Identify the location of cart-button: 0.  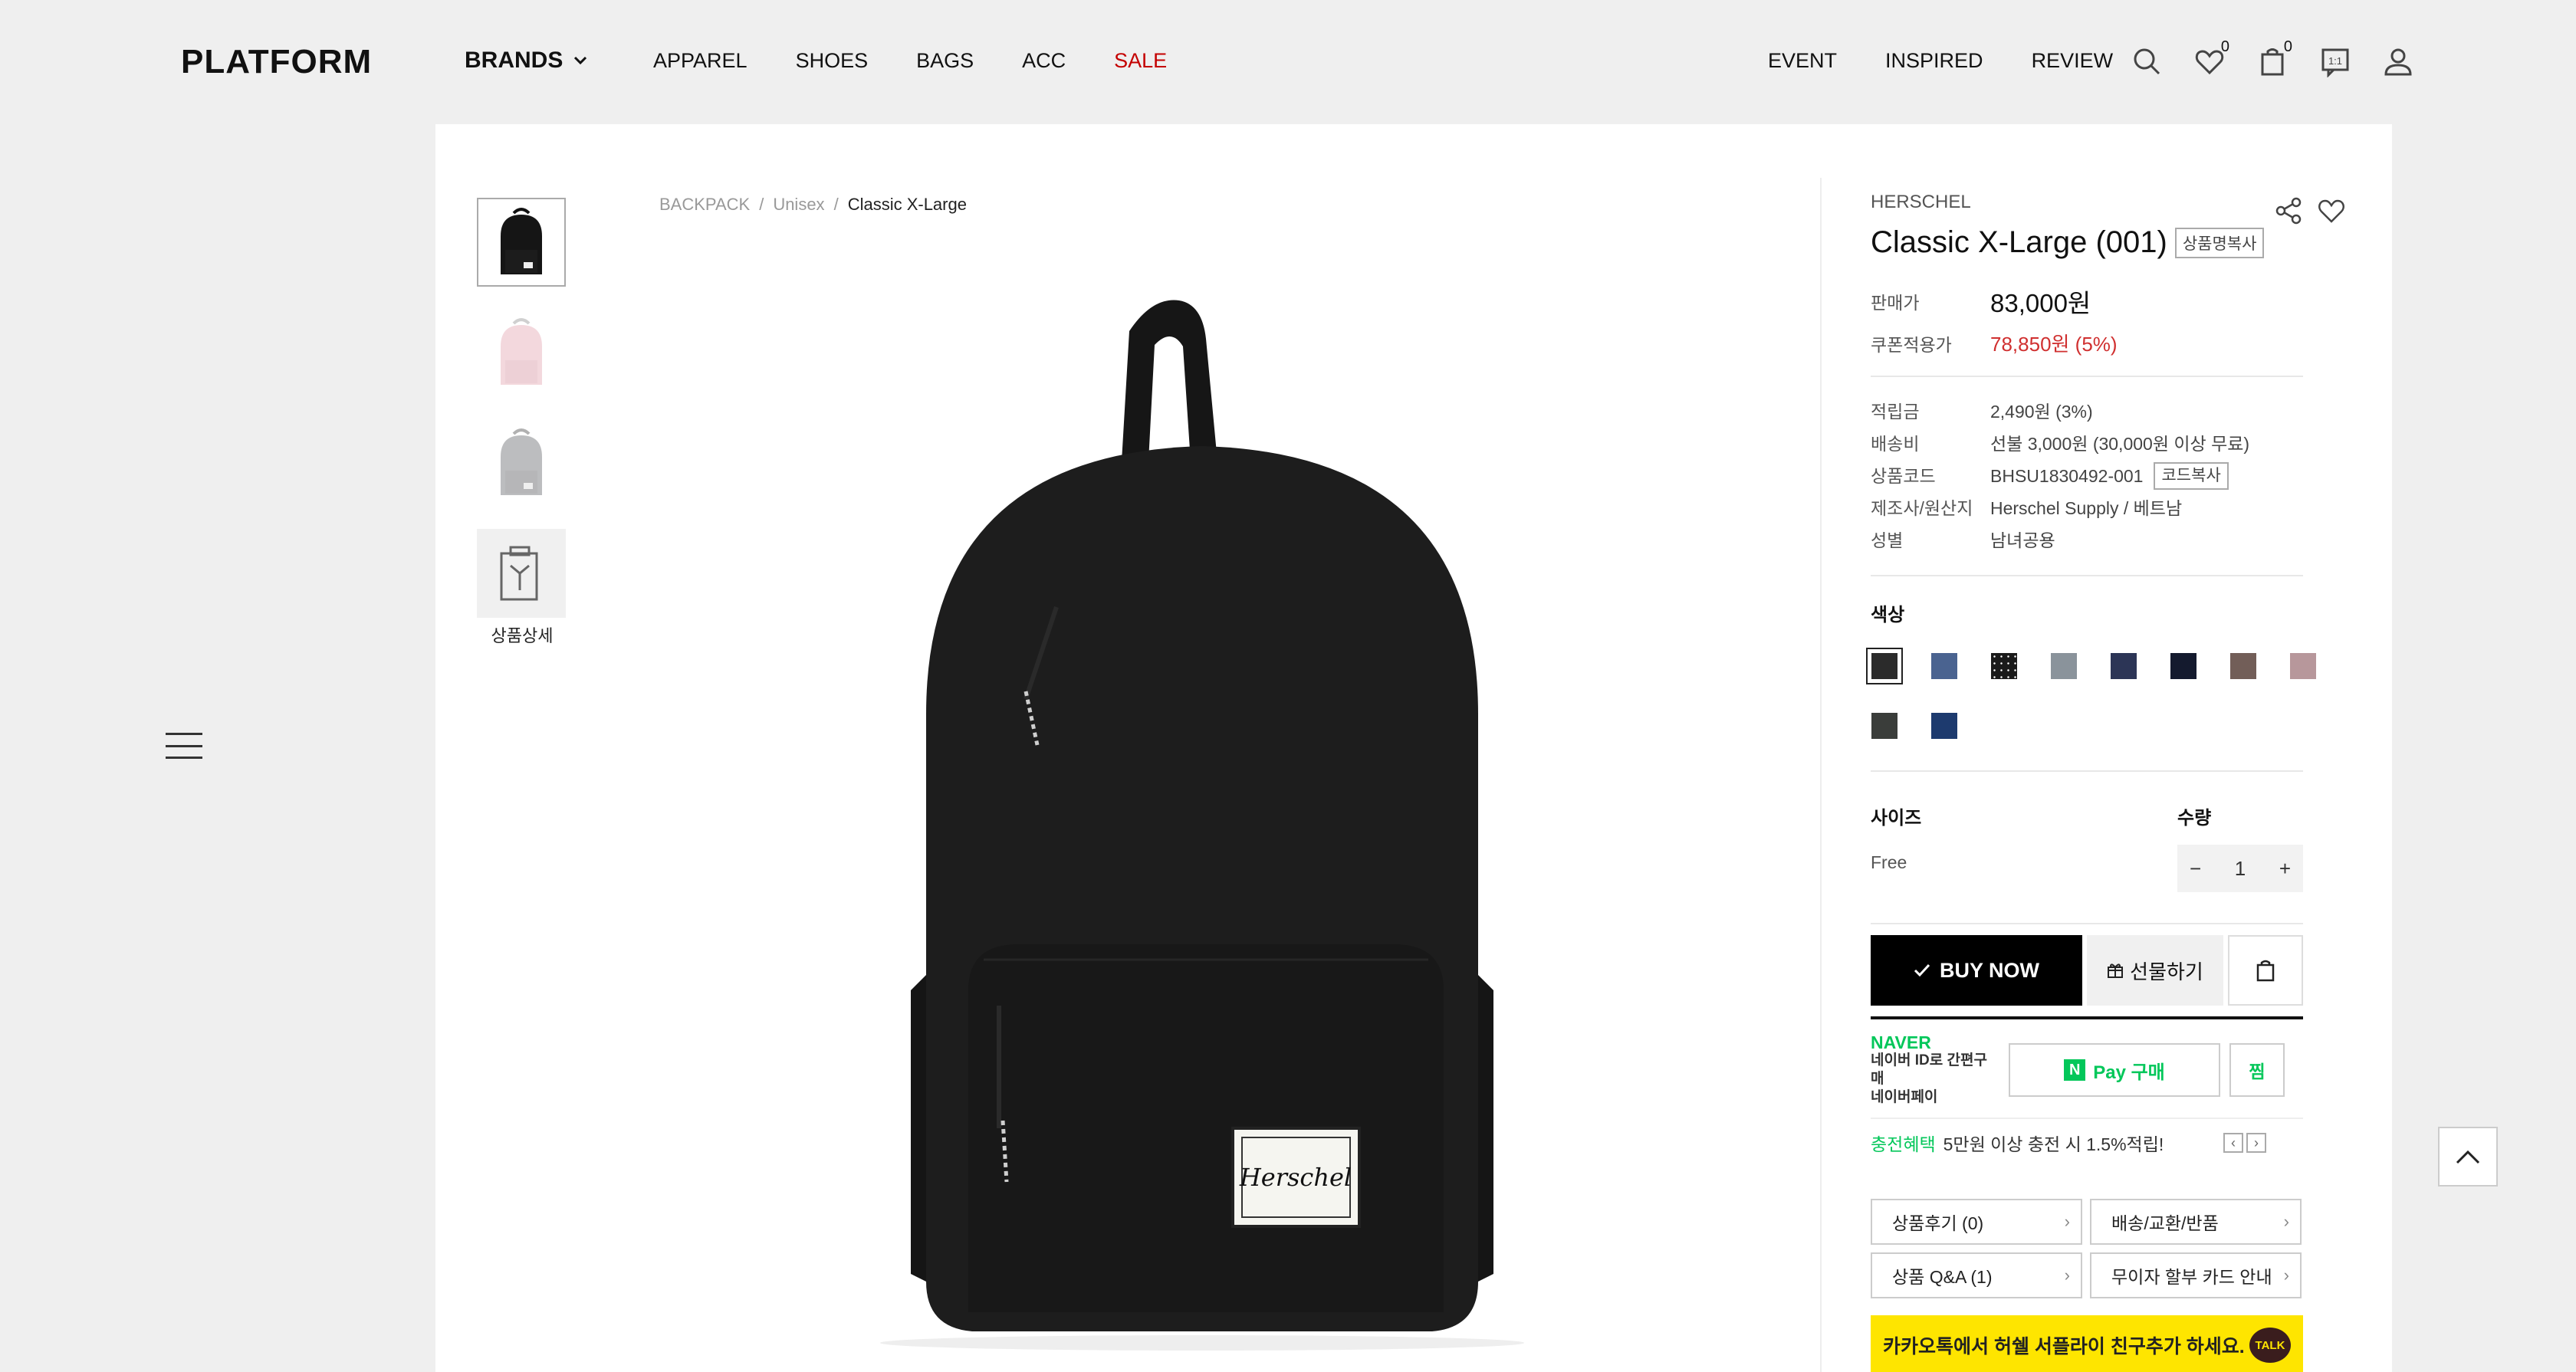
(2272, 59).